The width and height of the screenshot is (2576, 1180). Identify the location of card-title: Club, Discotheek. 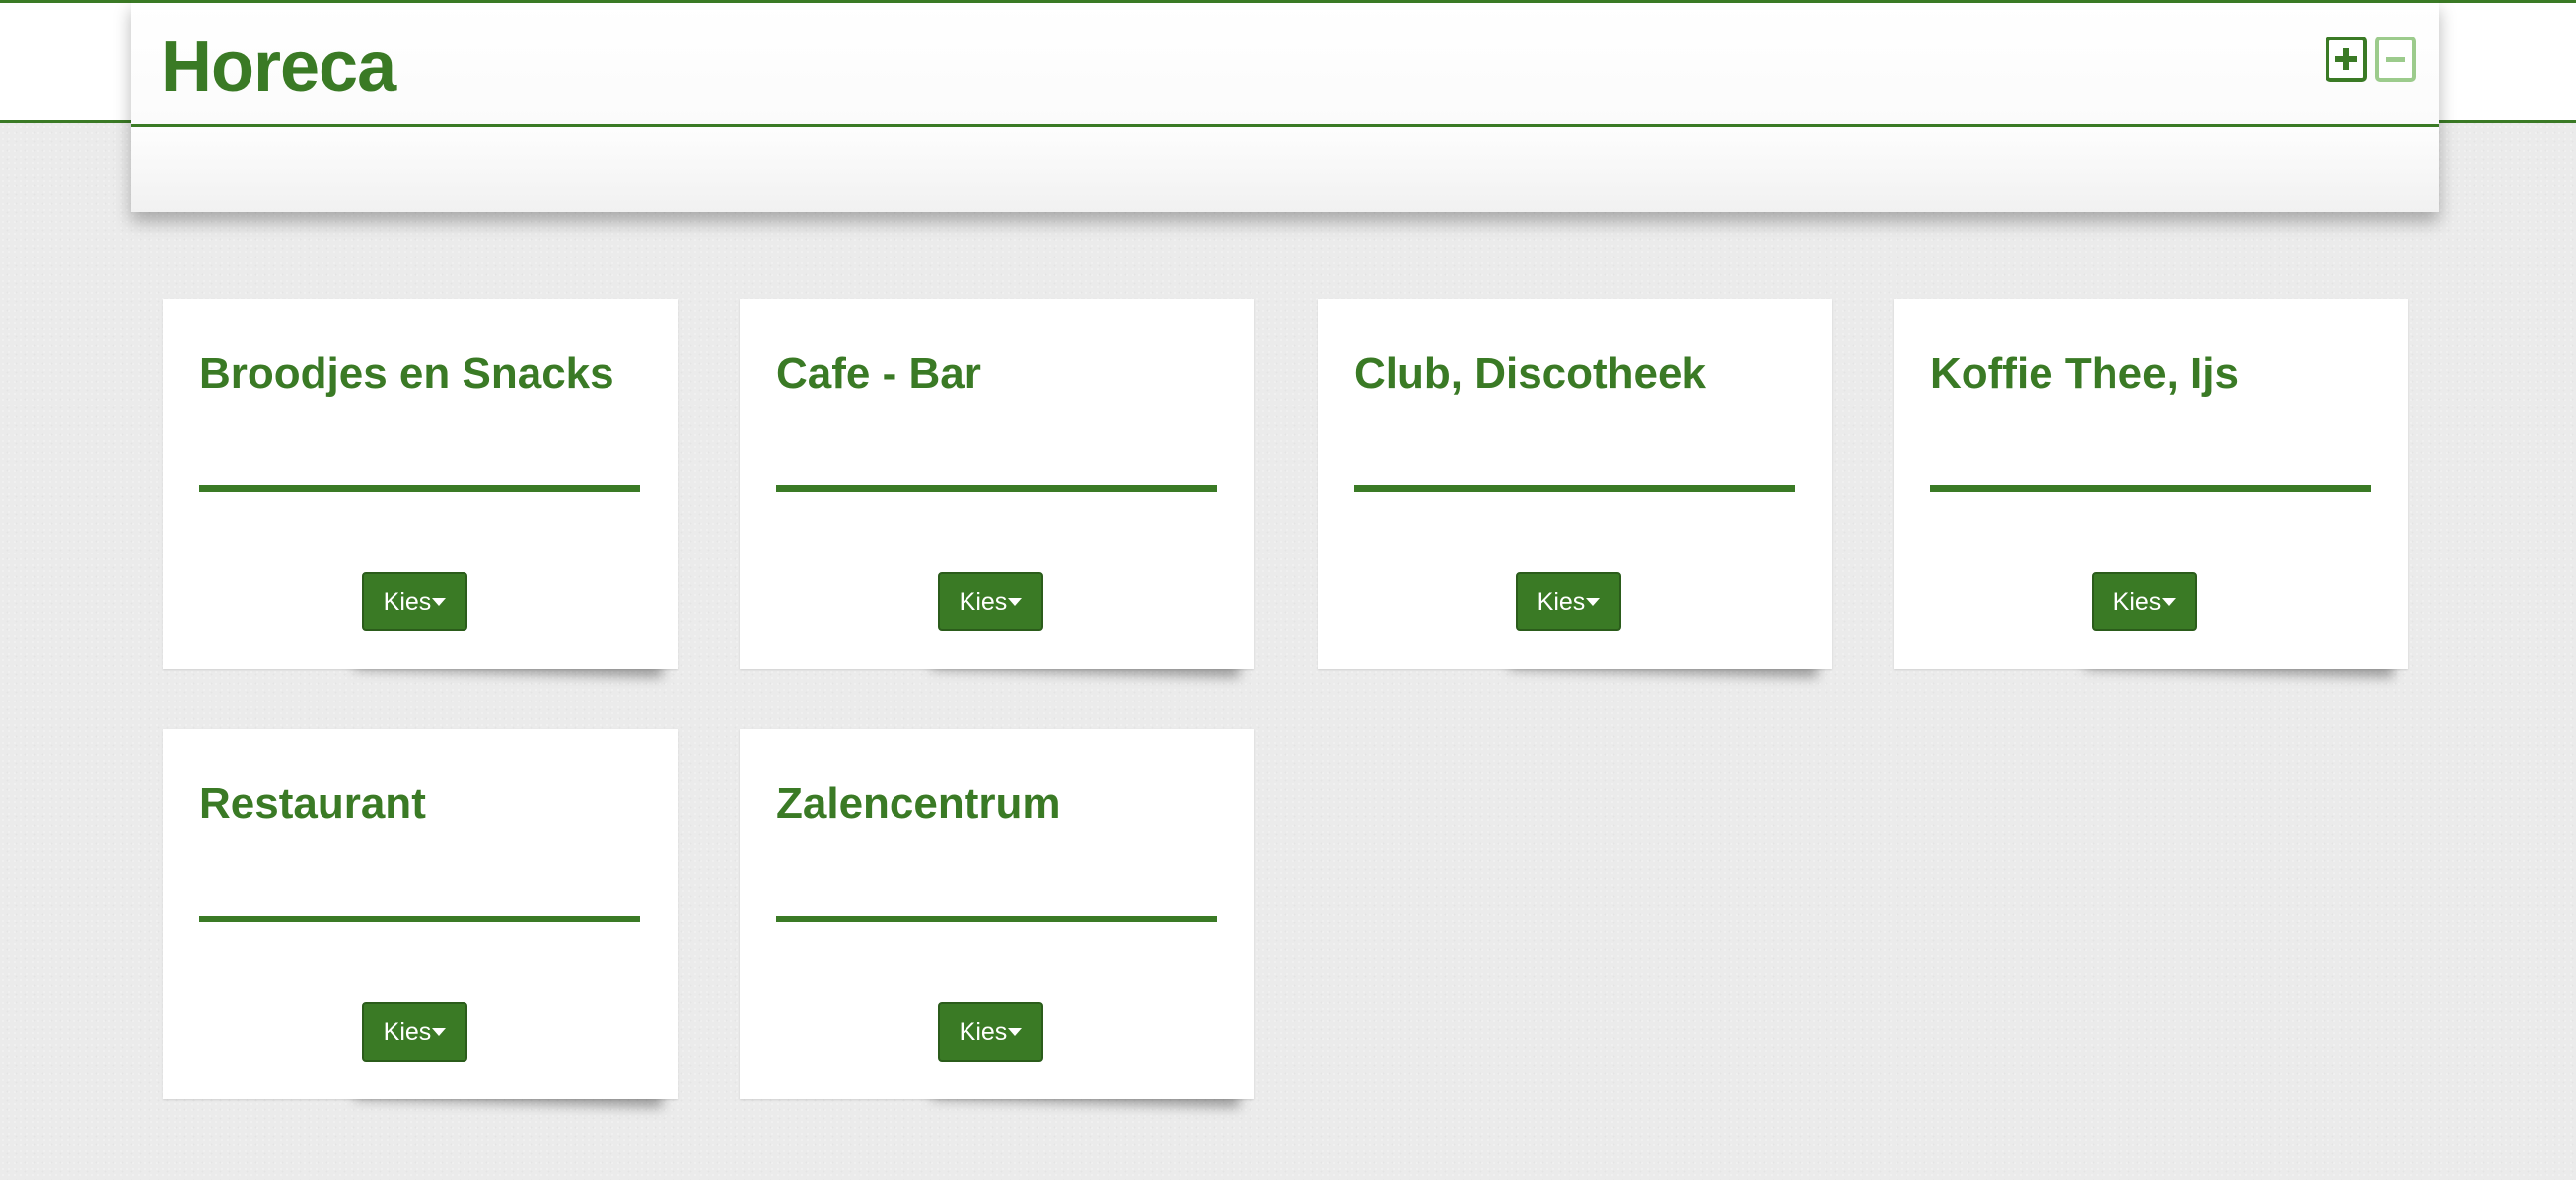
(1530, 373).